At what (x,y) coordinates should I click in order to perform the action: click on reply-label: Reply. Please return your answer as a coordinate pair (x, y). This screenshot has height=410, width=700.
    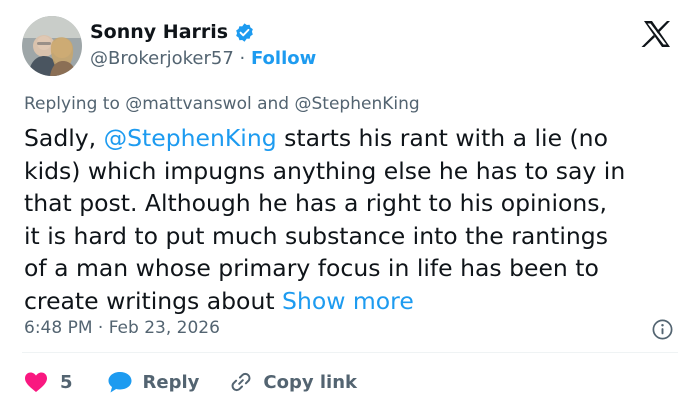
    Looking at the image, I should click on (171, 382).